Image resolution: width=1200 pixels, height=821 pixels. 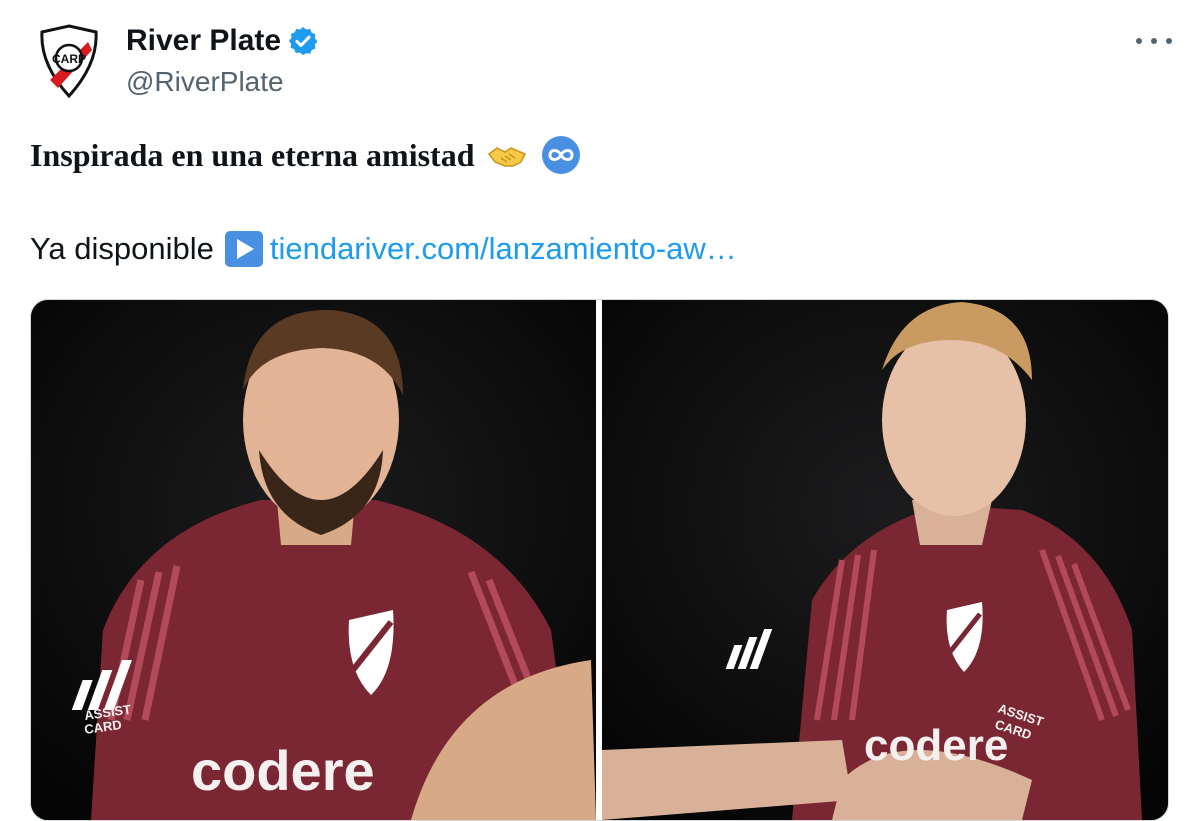 I want to click on author-name-row: River Plate, so click(x=222, y=41).